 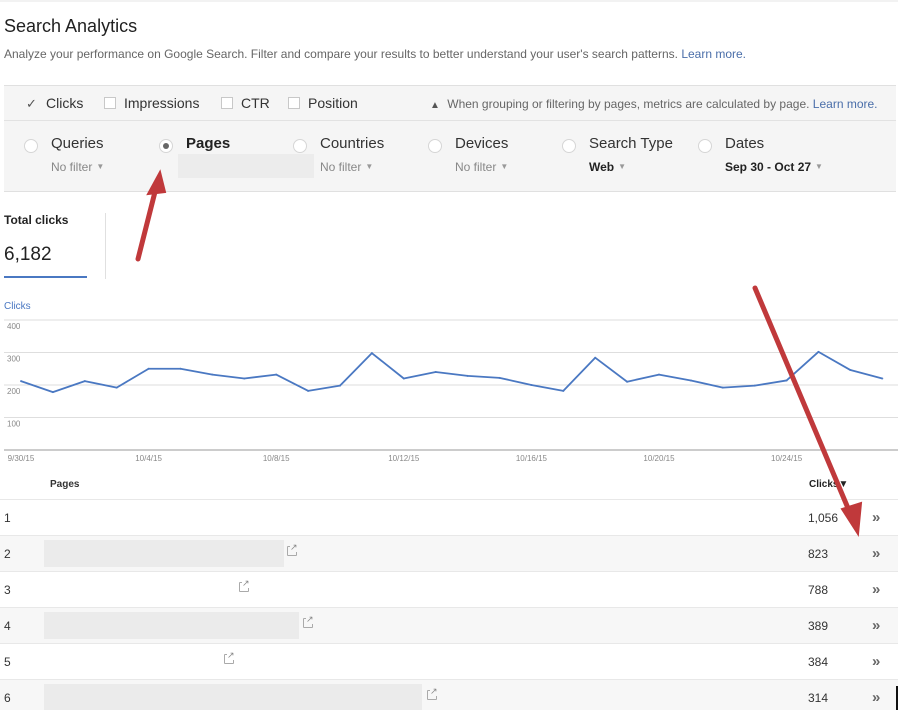 I want to click on metric-label: CTR, so click(x=255, y=103).